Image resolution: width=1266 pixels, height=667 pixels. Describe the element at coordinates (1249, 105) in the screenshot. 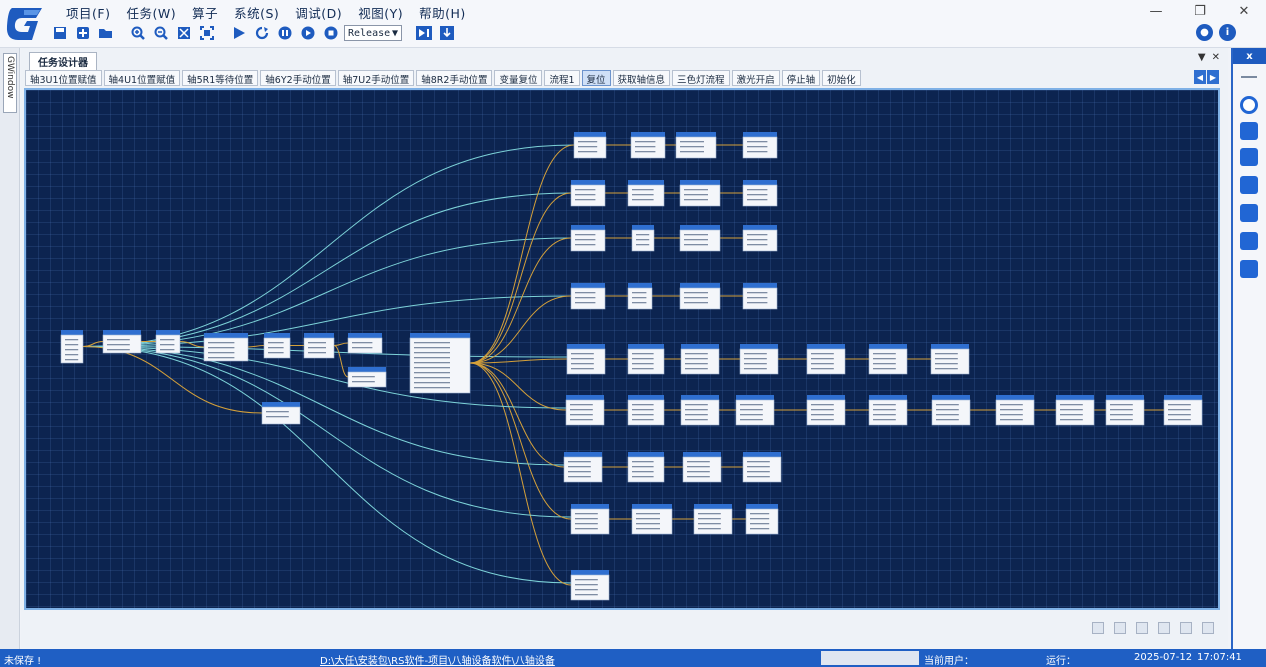

I see `hub-icon` at that location.